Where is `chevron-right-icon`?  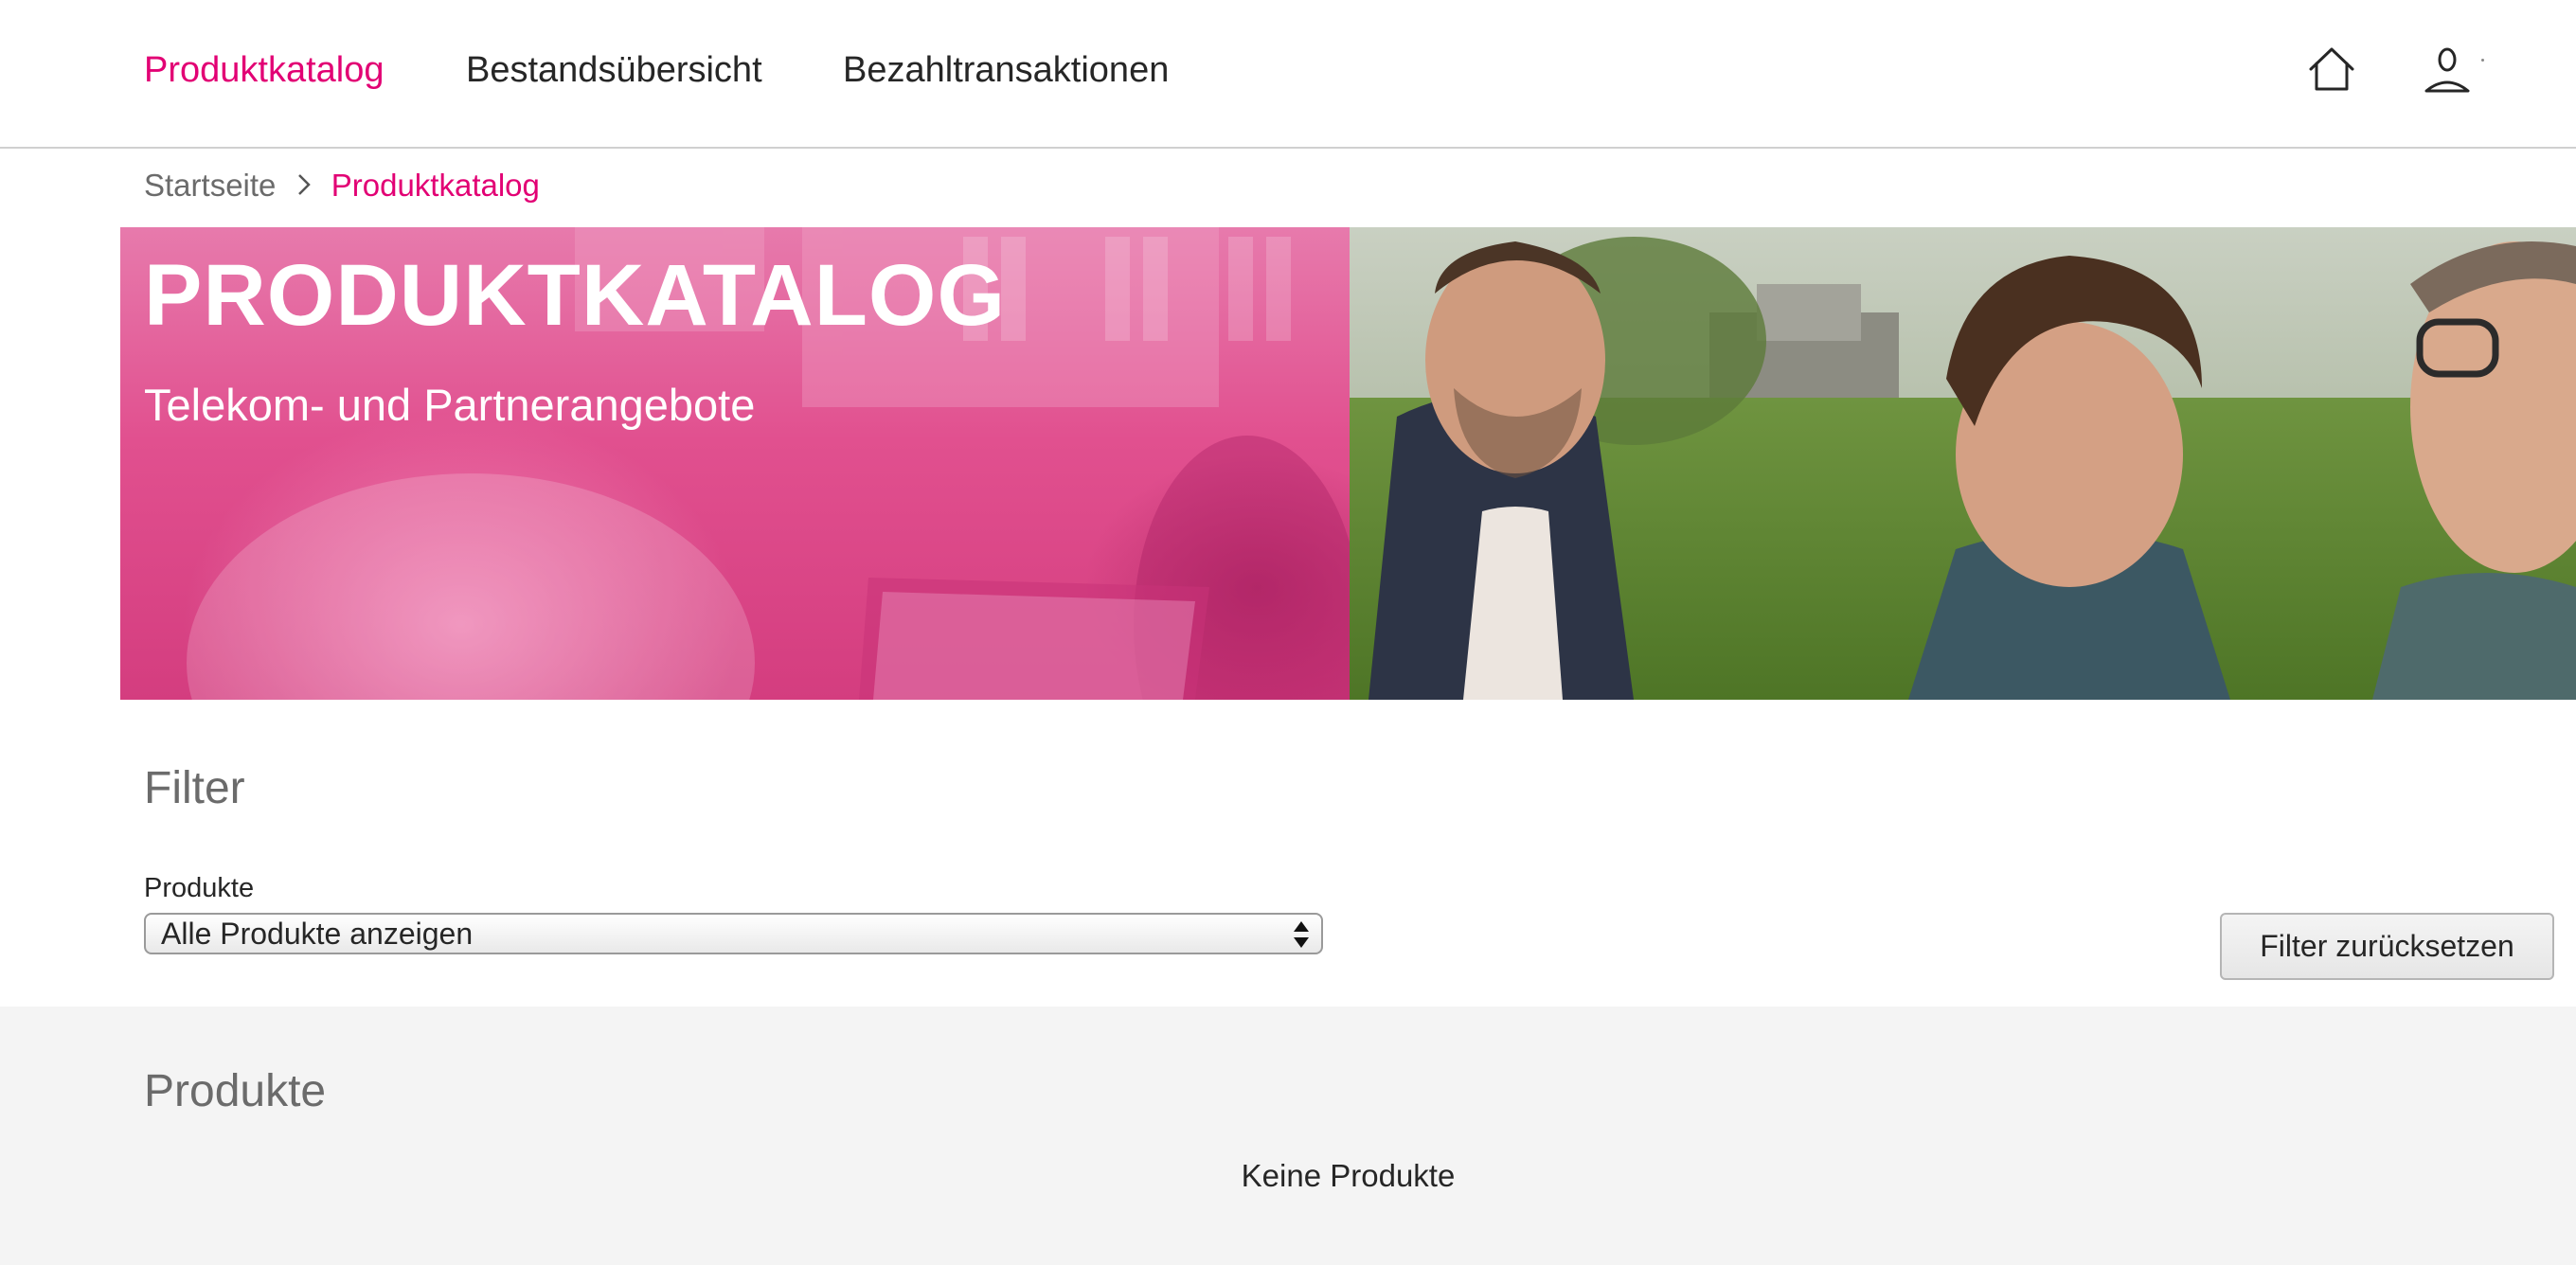
chevron-right-icon is located at coordinates (304, 187).